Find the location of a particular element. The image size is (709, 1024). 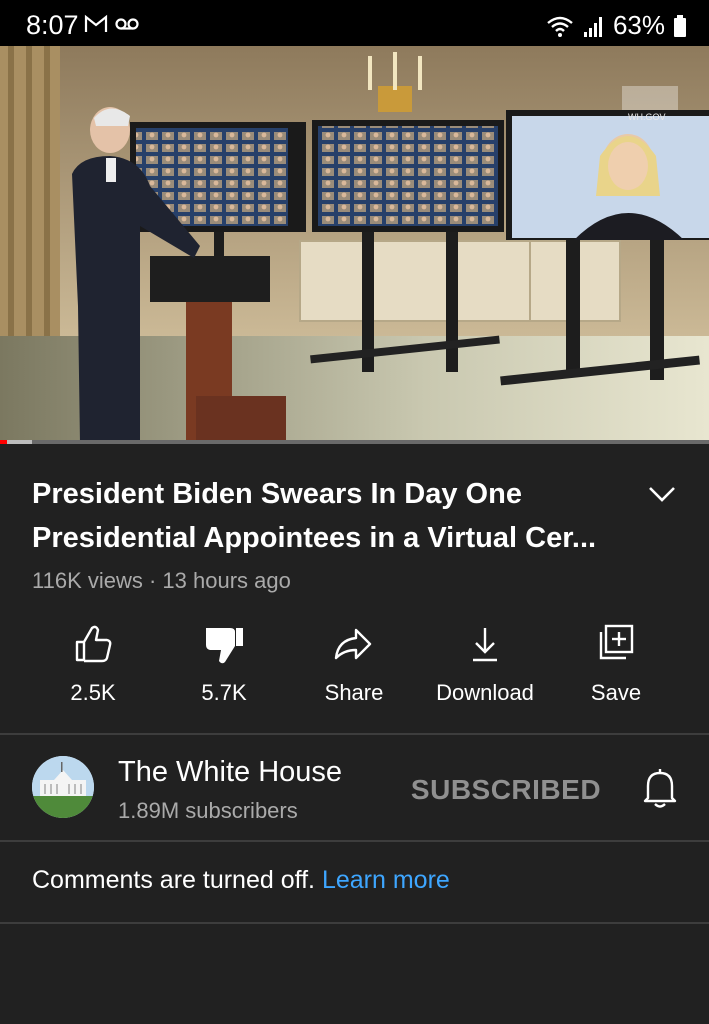

comments-off-text: Comments are turned off. is located at coordinates (174, 880).